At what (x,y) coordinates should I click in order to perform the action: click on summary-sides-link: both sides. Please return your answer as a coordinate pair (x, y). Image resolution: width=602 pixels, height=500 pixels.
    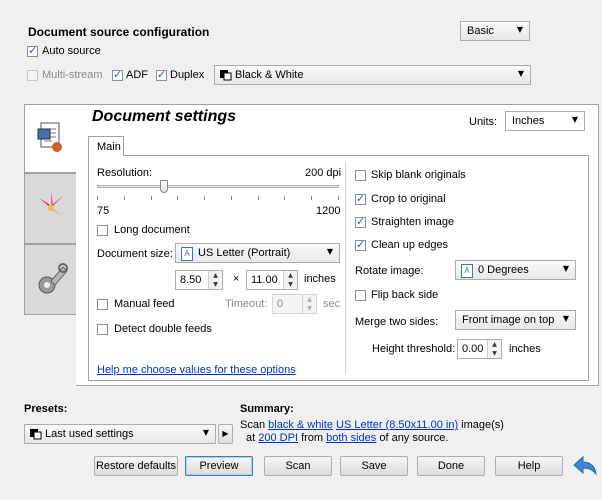
    Looking at the image, I should click on (351, 438).